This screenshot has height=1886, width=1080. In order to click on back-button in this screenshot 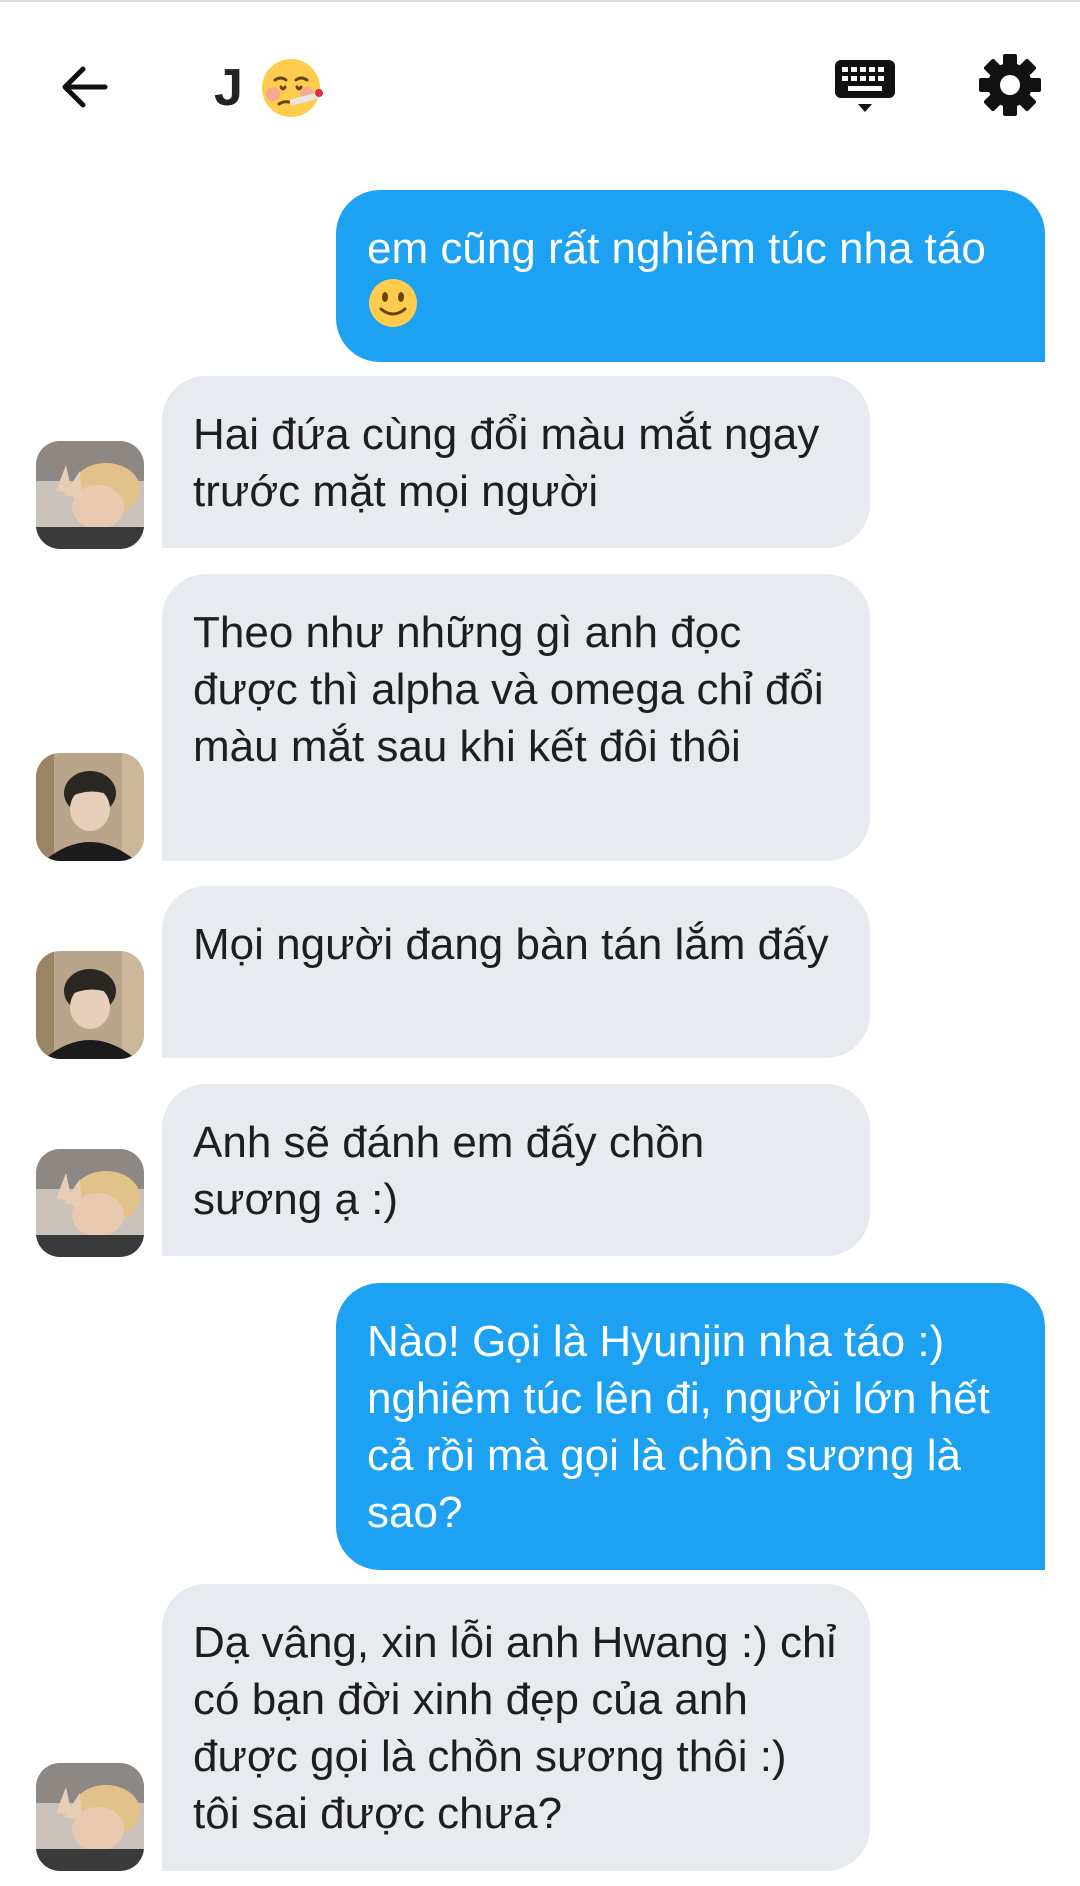, I will do `click(84, 87)`.